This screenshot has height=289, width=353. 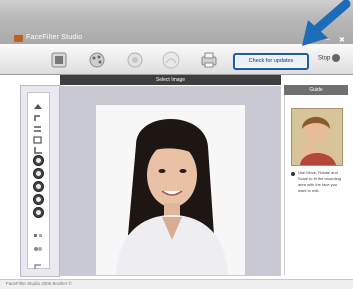 I want to click on zoom-fit-icon, so click(x=38, y=186).